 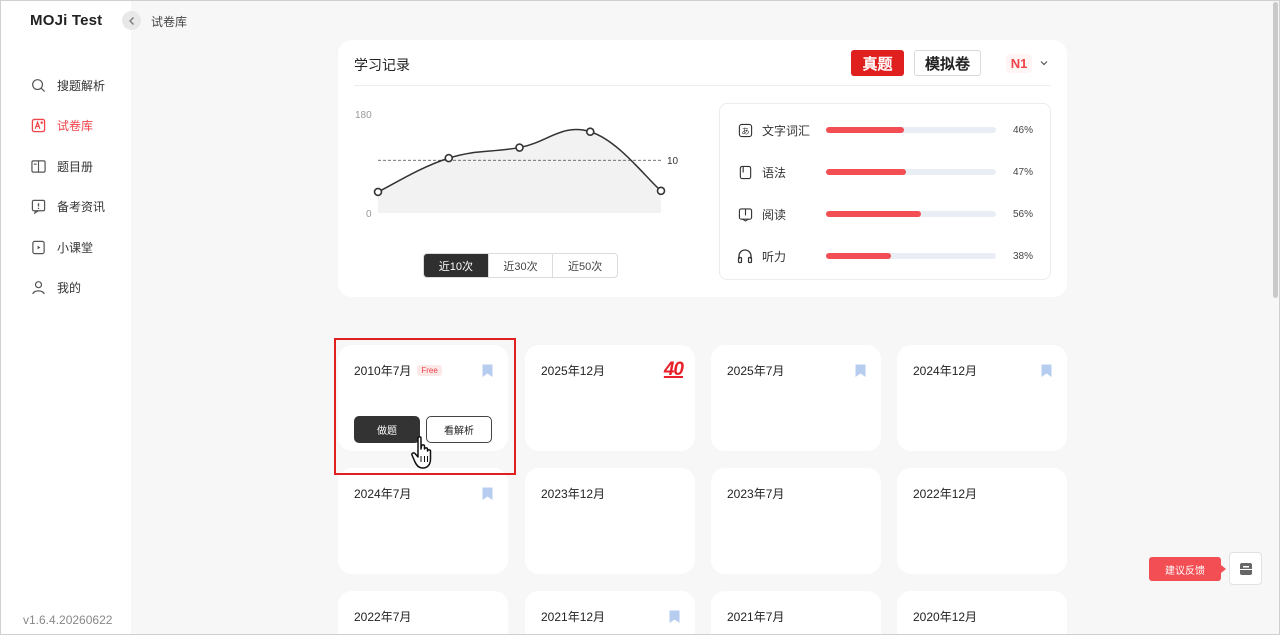 I want to click on sidebar-item-me: 我的, so click(x=65, y=288).